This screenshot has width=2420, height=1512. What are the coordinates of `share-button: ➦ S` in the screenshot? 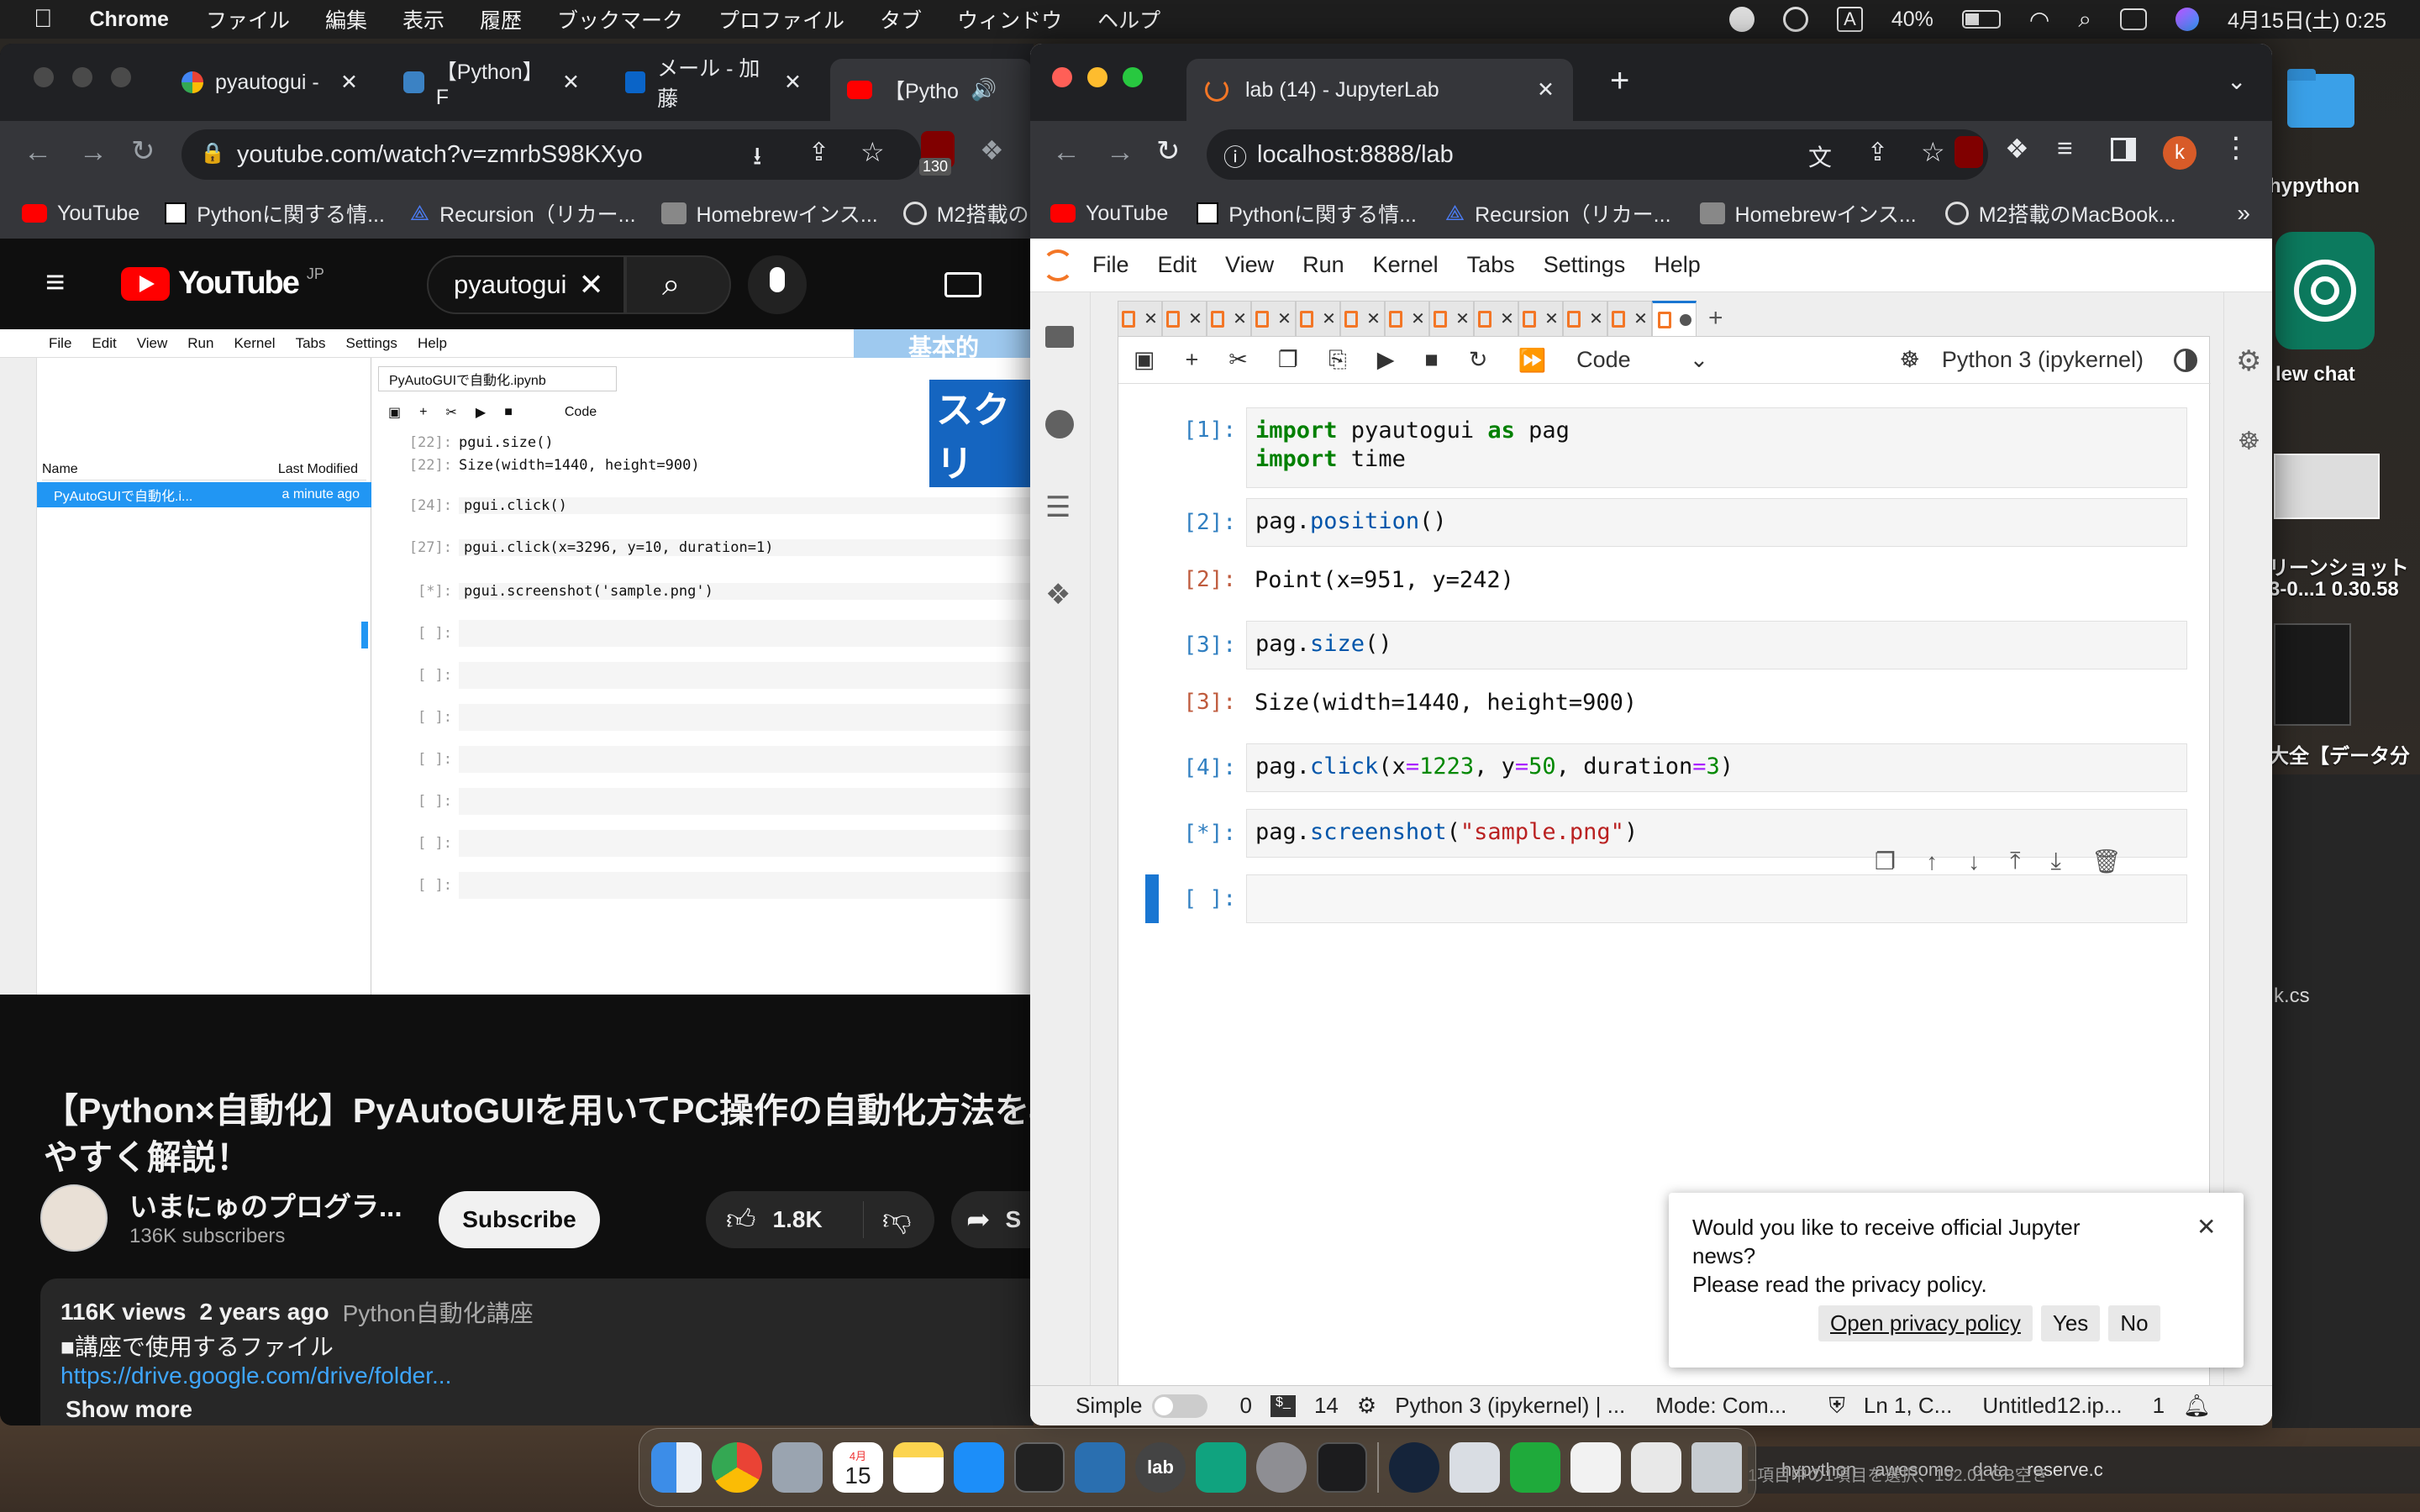 It's located at (992, 1219).